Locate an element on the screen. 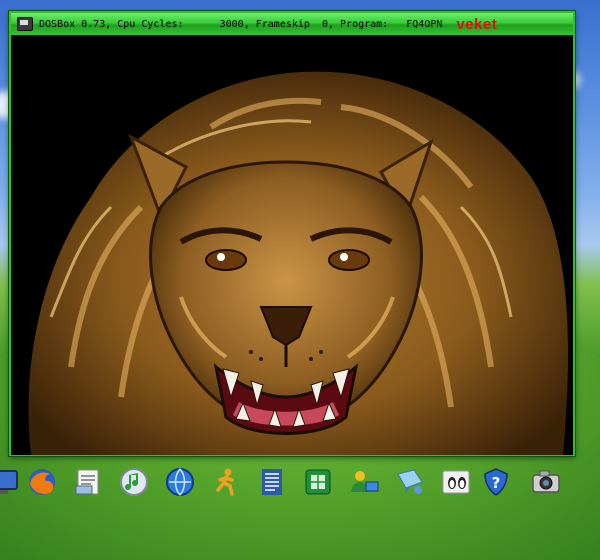  minimize-button is located at coordinates (547, 35).